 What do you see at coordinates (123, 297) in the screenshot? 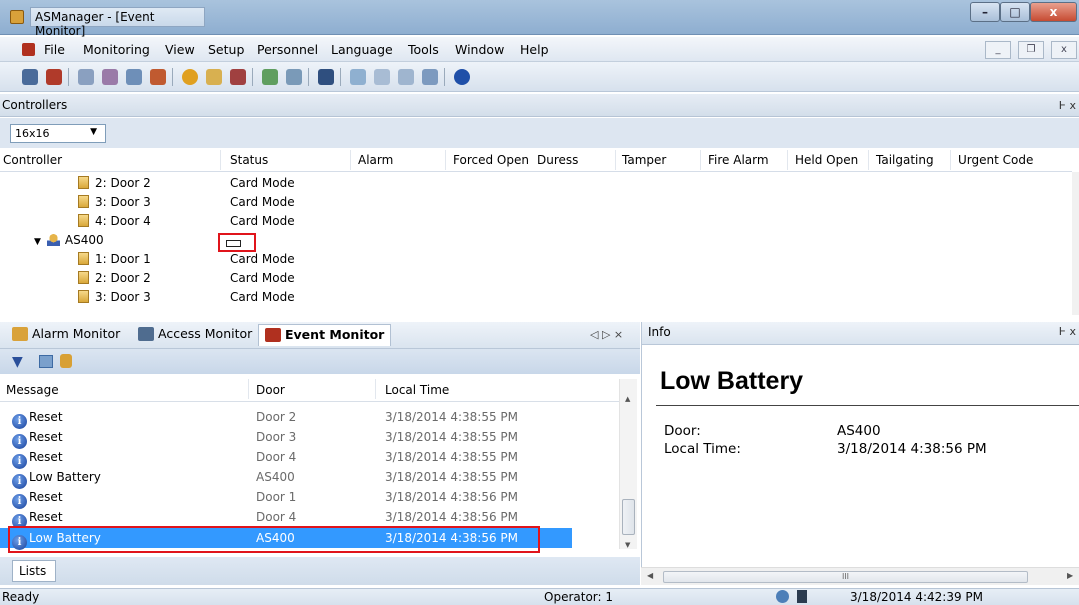
I see `tree-row-label: 3: Door 3` at bounding box center [123, 297].